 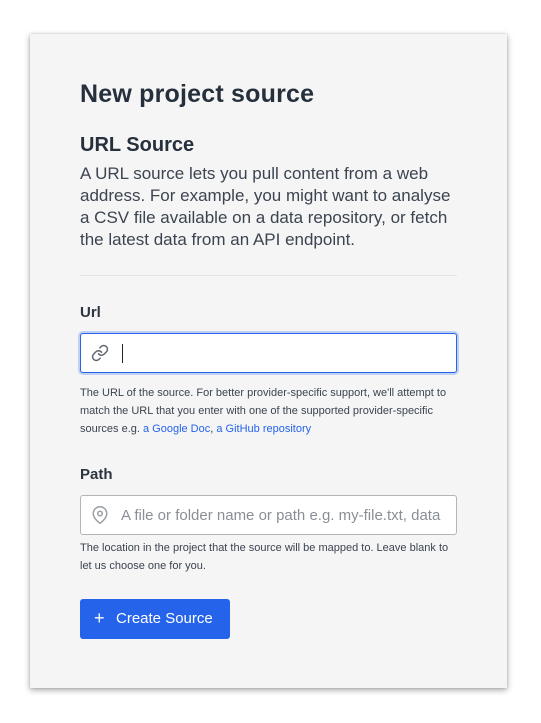 I want to click on link-icon, so click(x=100, y=353).